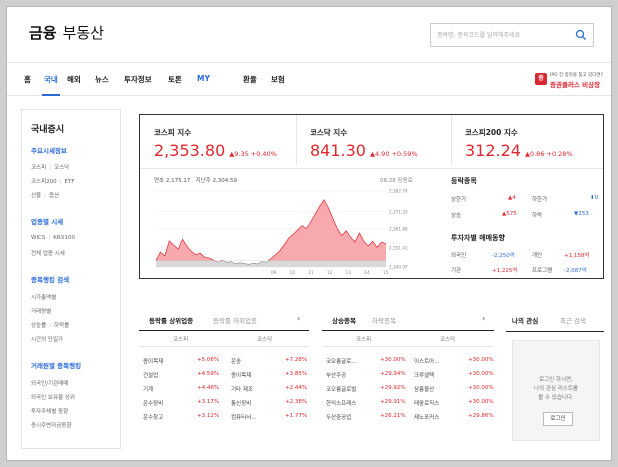 The height and width of the screenshot is (467, 618). What do you see at coordinates (83, 33) in the screenshot?
I see `brand-realestate: 부동산` at bounding box center [83, 33].